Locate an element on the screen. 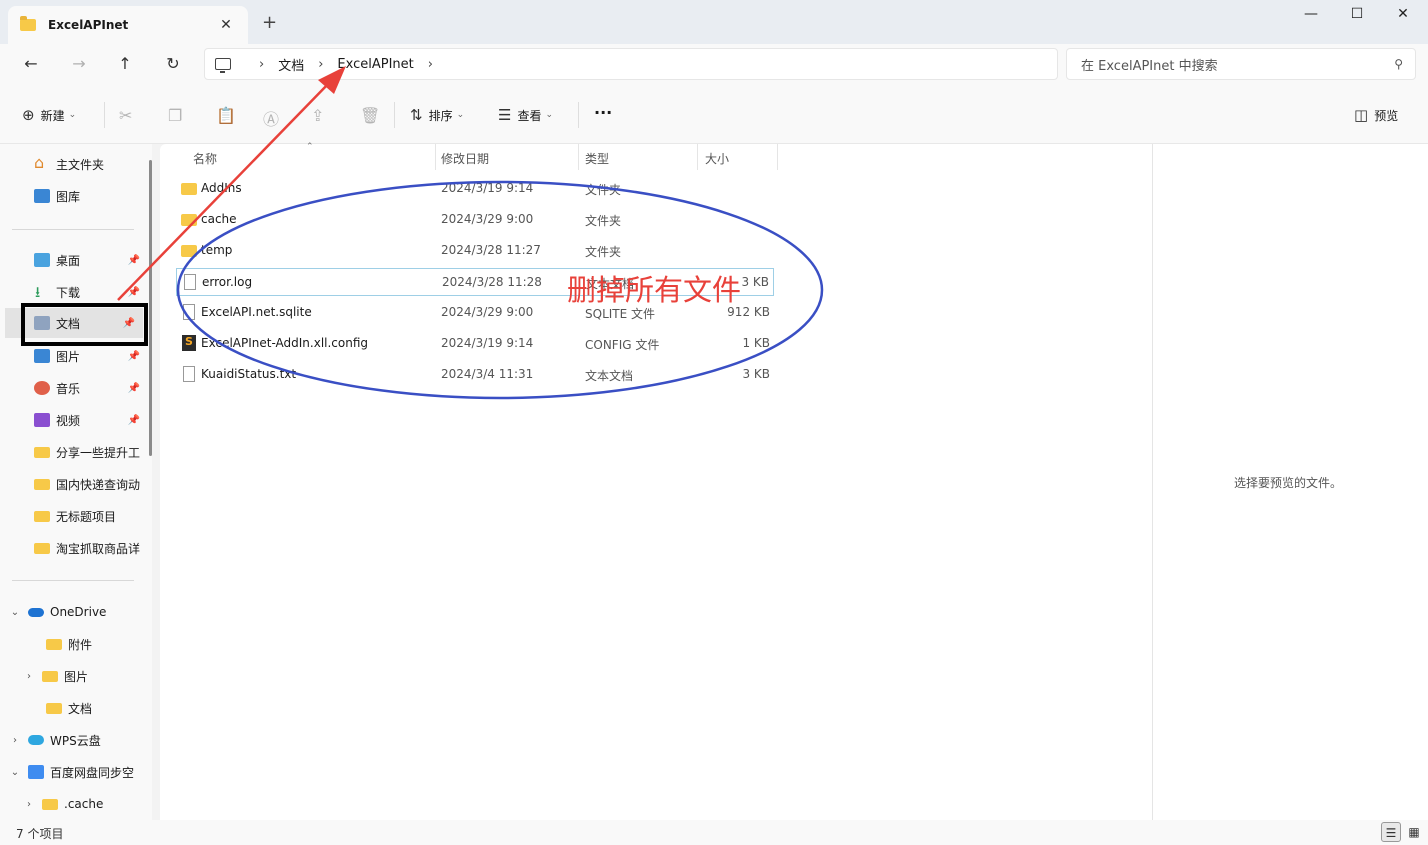 The image size is (1428, 845). this-pc-icon is located at coordinates (223, 65).